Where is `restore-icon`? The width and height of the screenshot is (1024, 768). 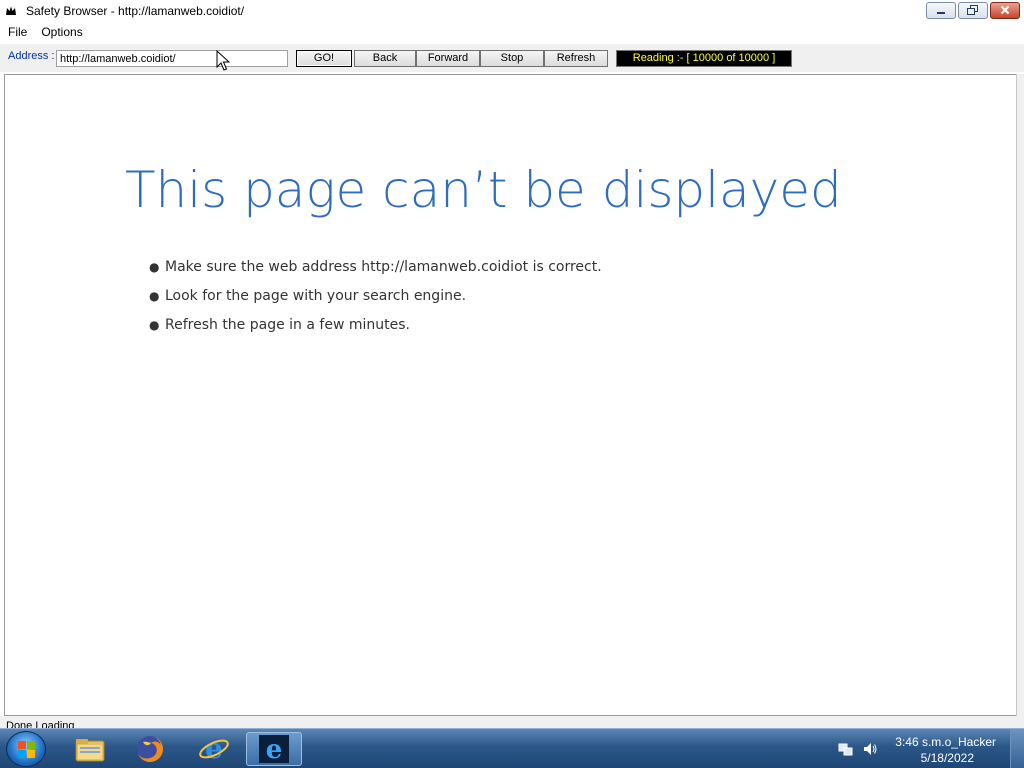
restore-icon is located at coordinates (973, 11).